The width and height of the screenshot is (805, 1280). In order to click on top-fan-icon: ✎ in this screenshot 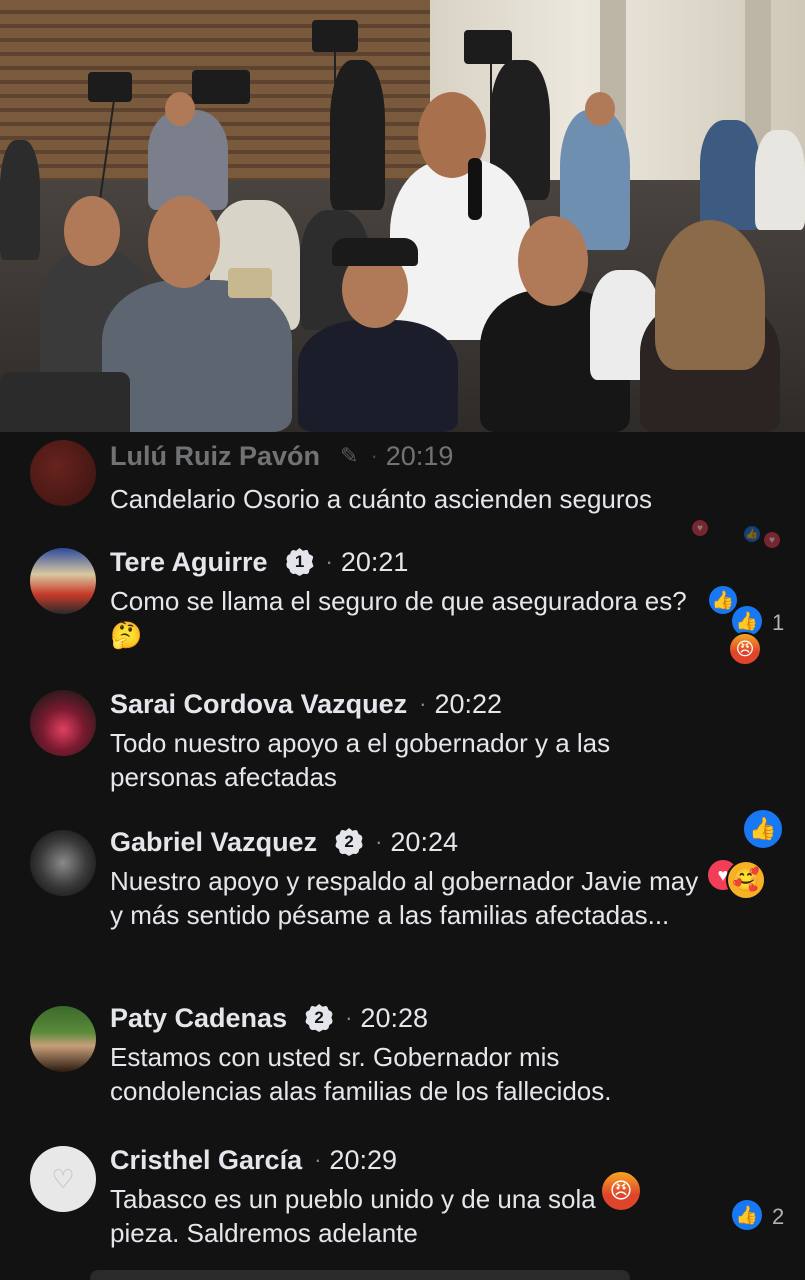, I will do `click(349, 455)`.